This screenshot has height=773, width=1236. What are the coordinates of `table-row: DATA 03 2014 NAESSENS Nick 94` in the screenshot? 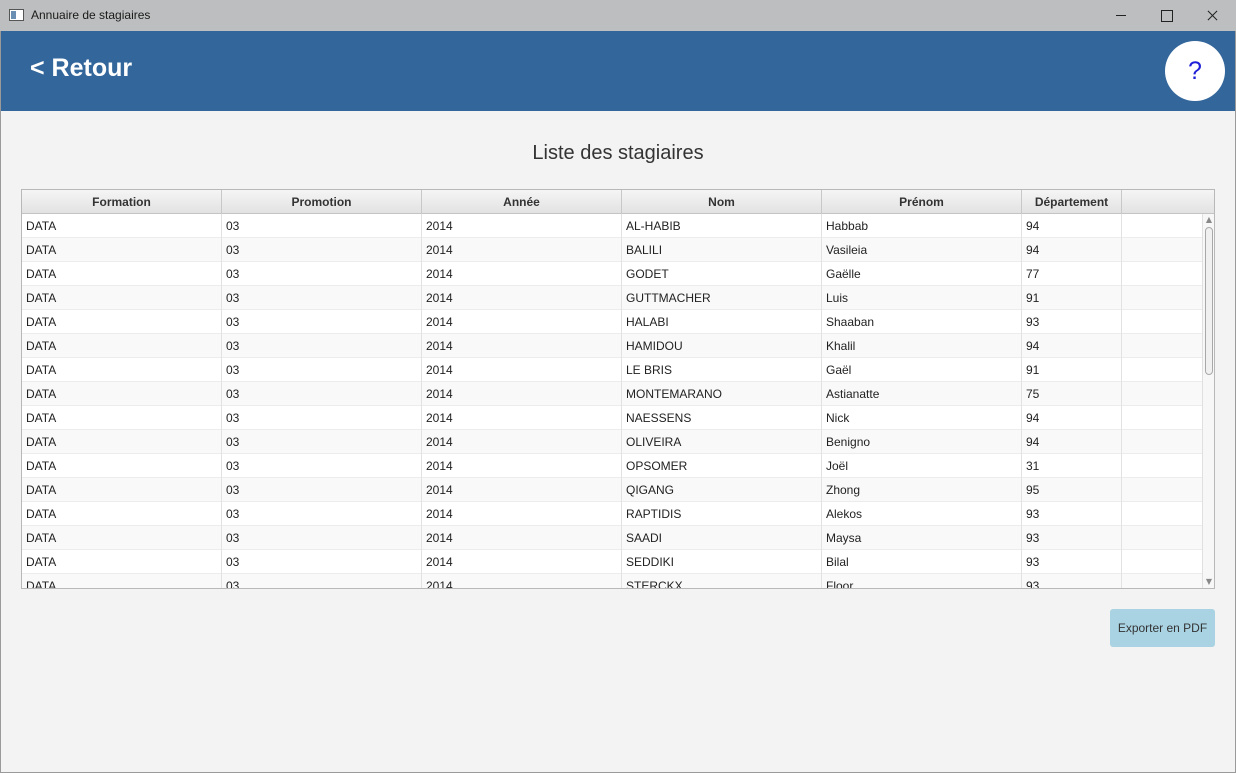 It's located at (612, 418).